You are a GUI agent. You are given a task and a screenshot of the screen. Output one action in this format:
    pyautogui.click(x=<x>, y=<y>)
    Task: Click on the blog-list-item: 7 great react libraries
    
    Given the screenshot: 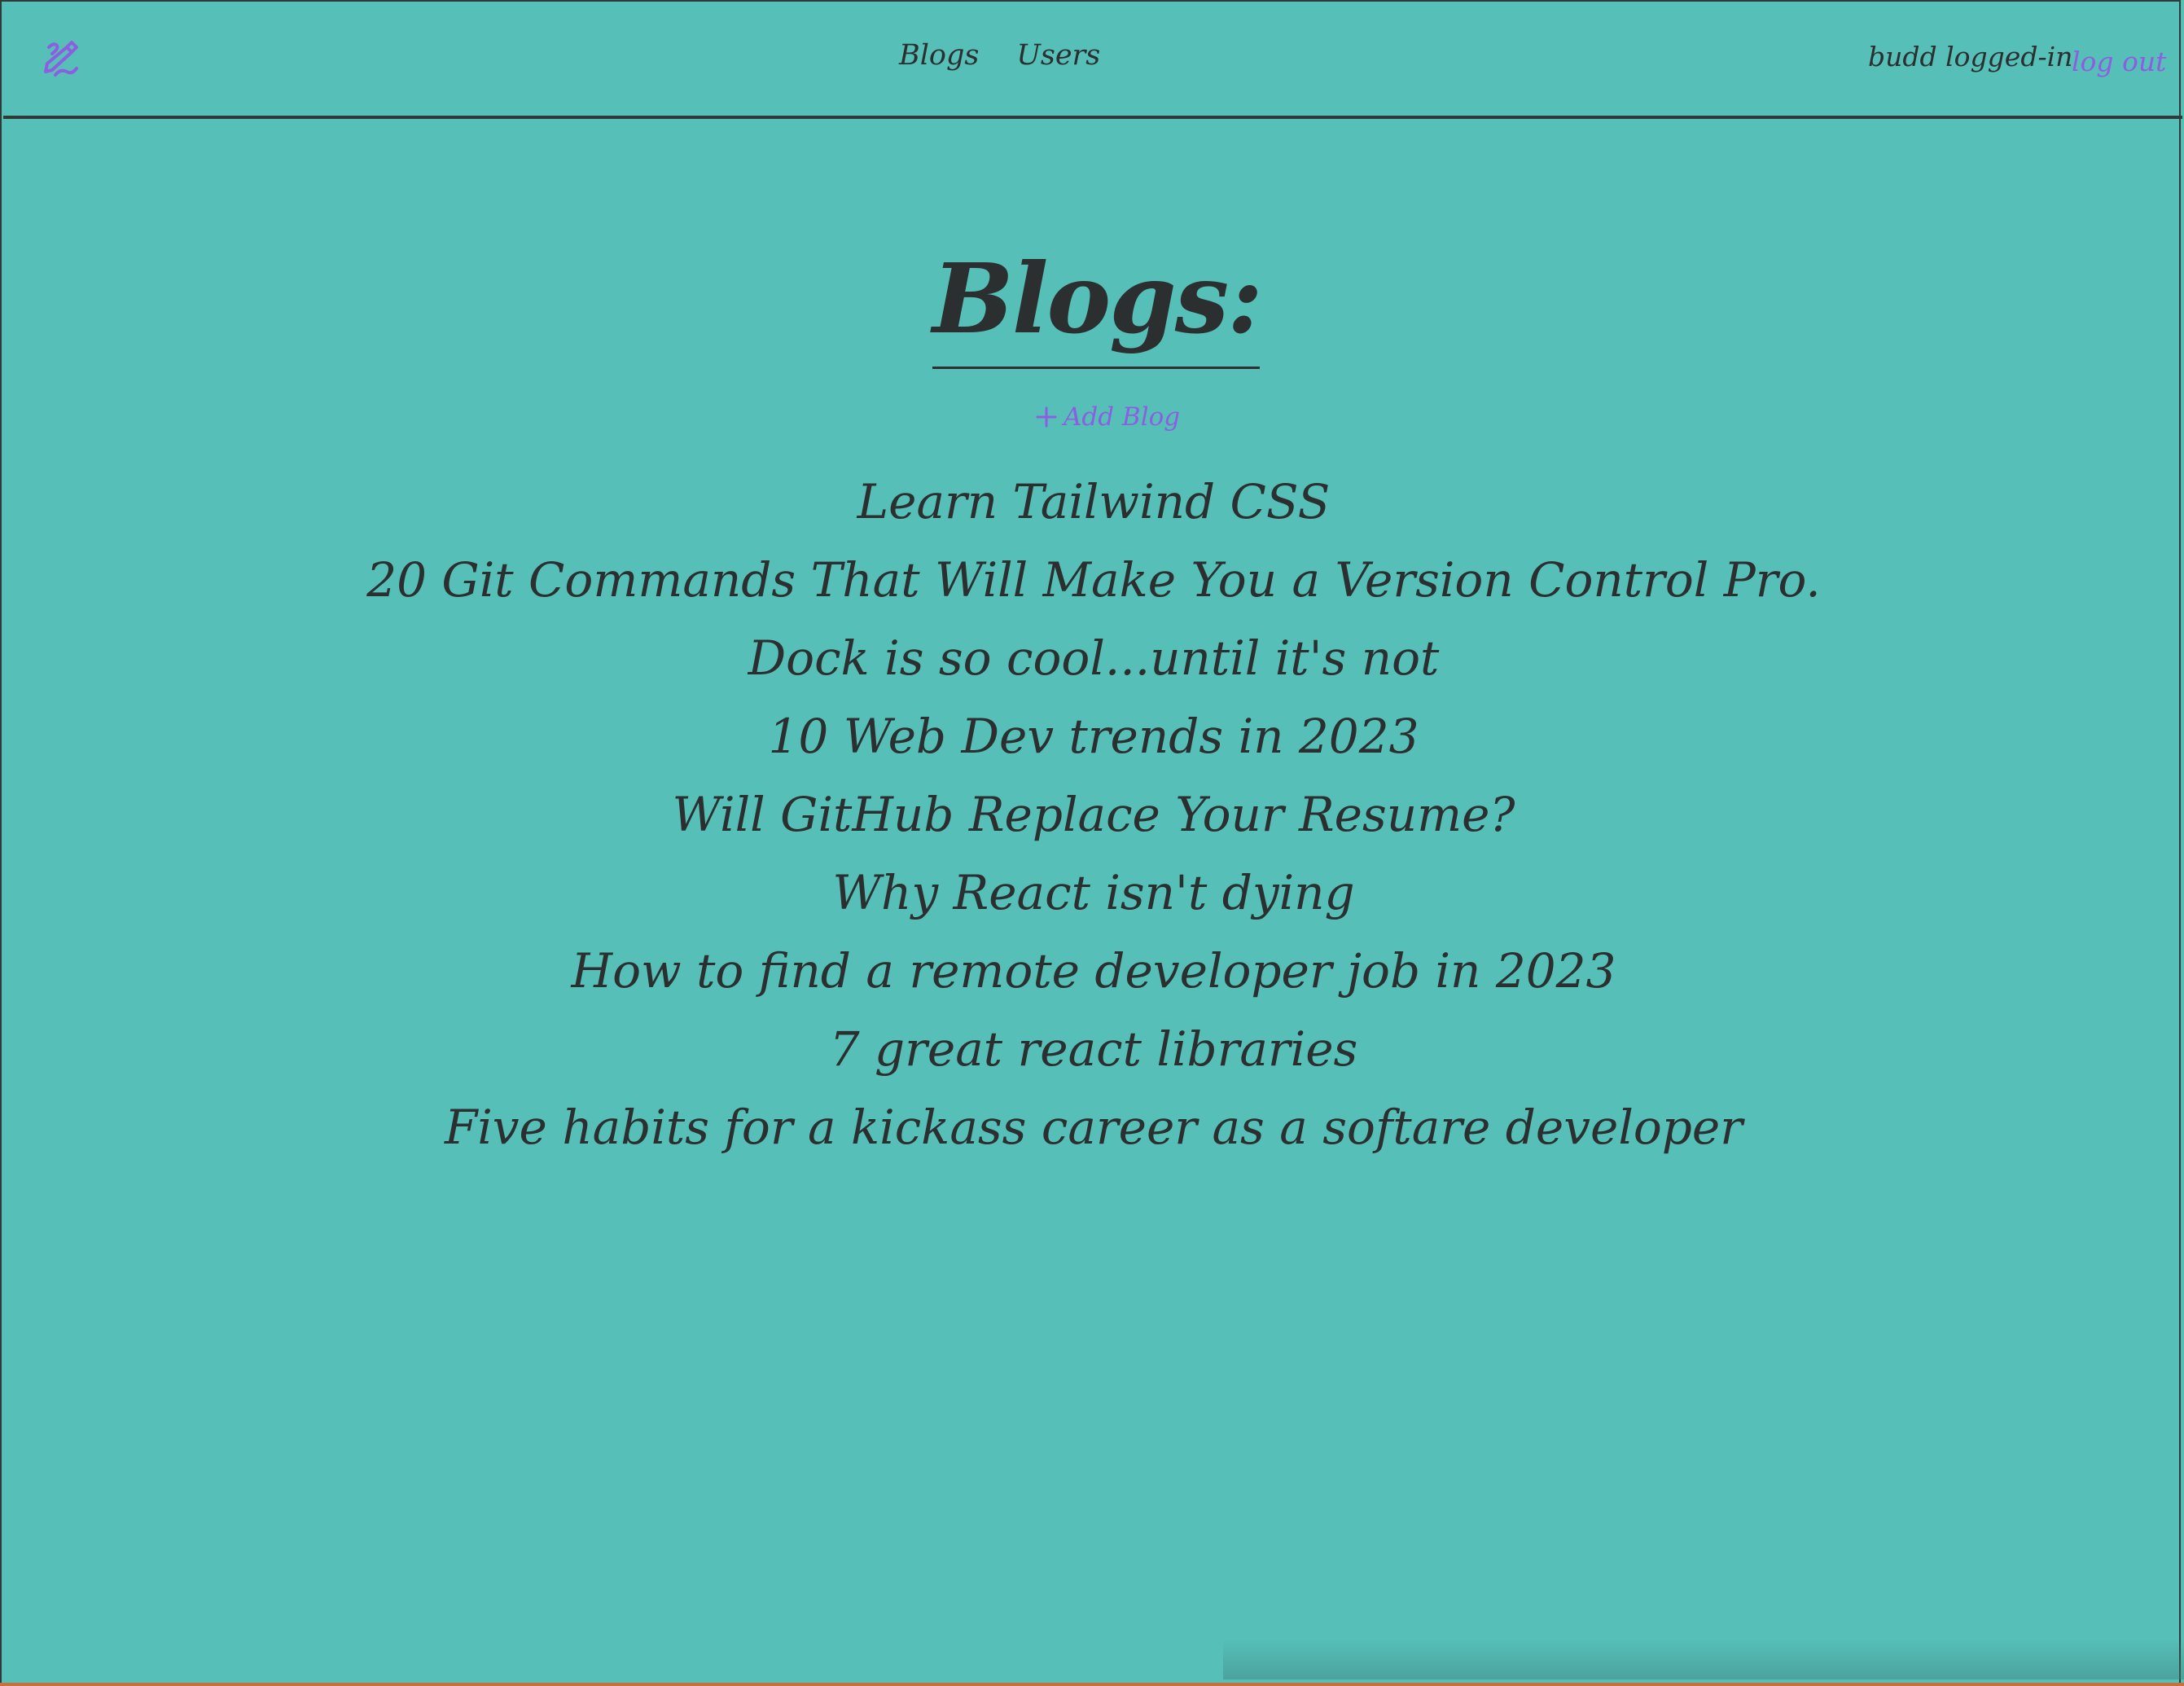 What is the action you would take?
    pyautogui.click(x=1093, y=1049)
    